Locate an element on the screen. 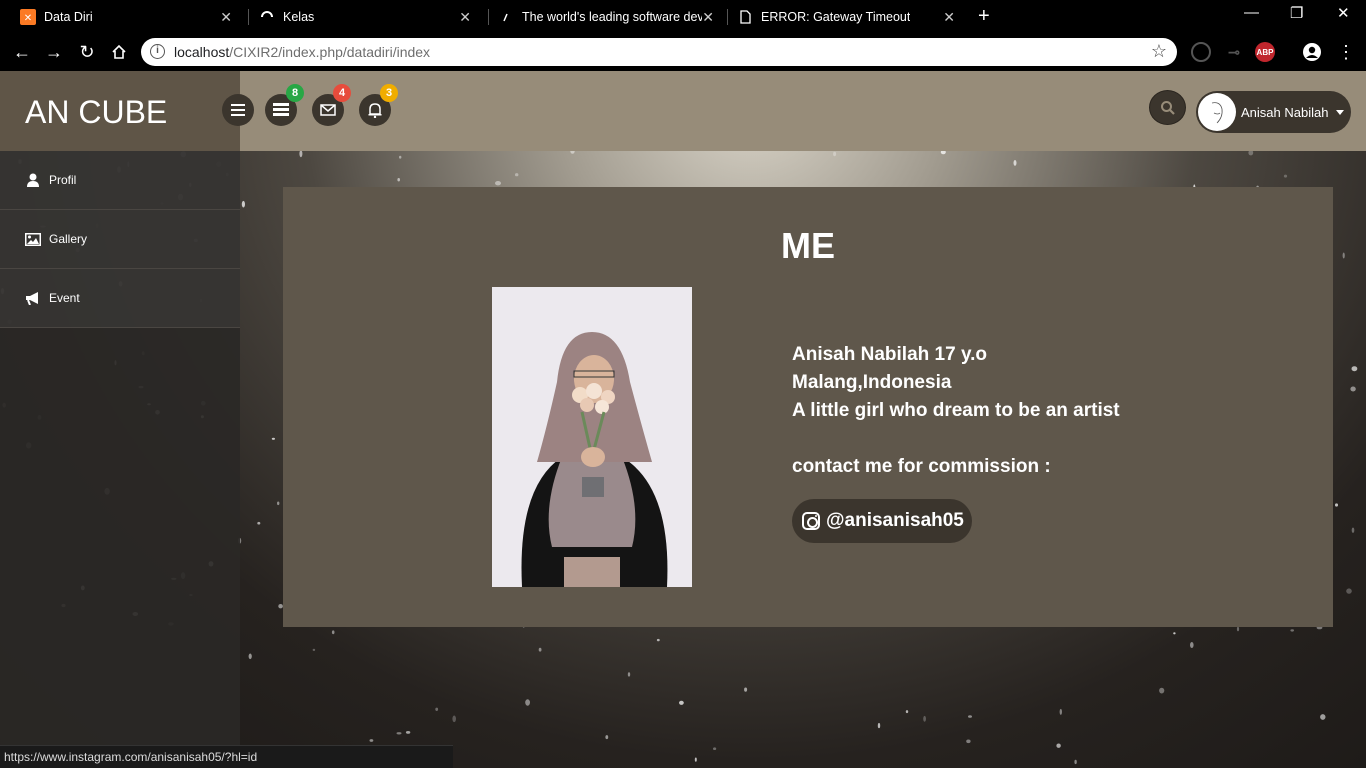 The height and width of the screenshot is (768, 1366). reload-icon: ↻ is located at coordinates (87, 52).